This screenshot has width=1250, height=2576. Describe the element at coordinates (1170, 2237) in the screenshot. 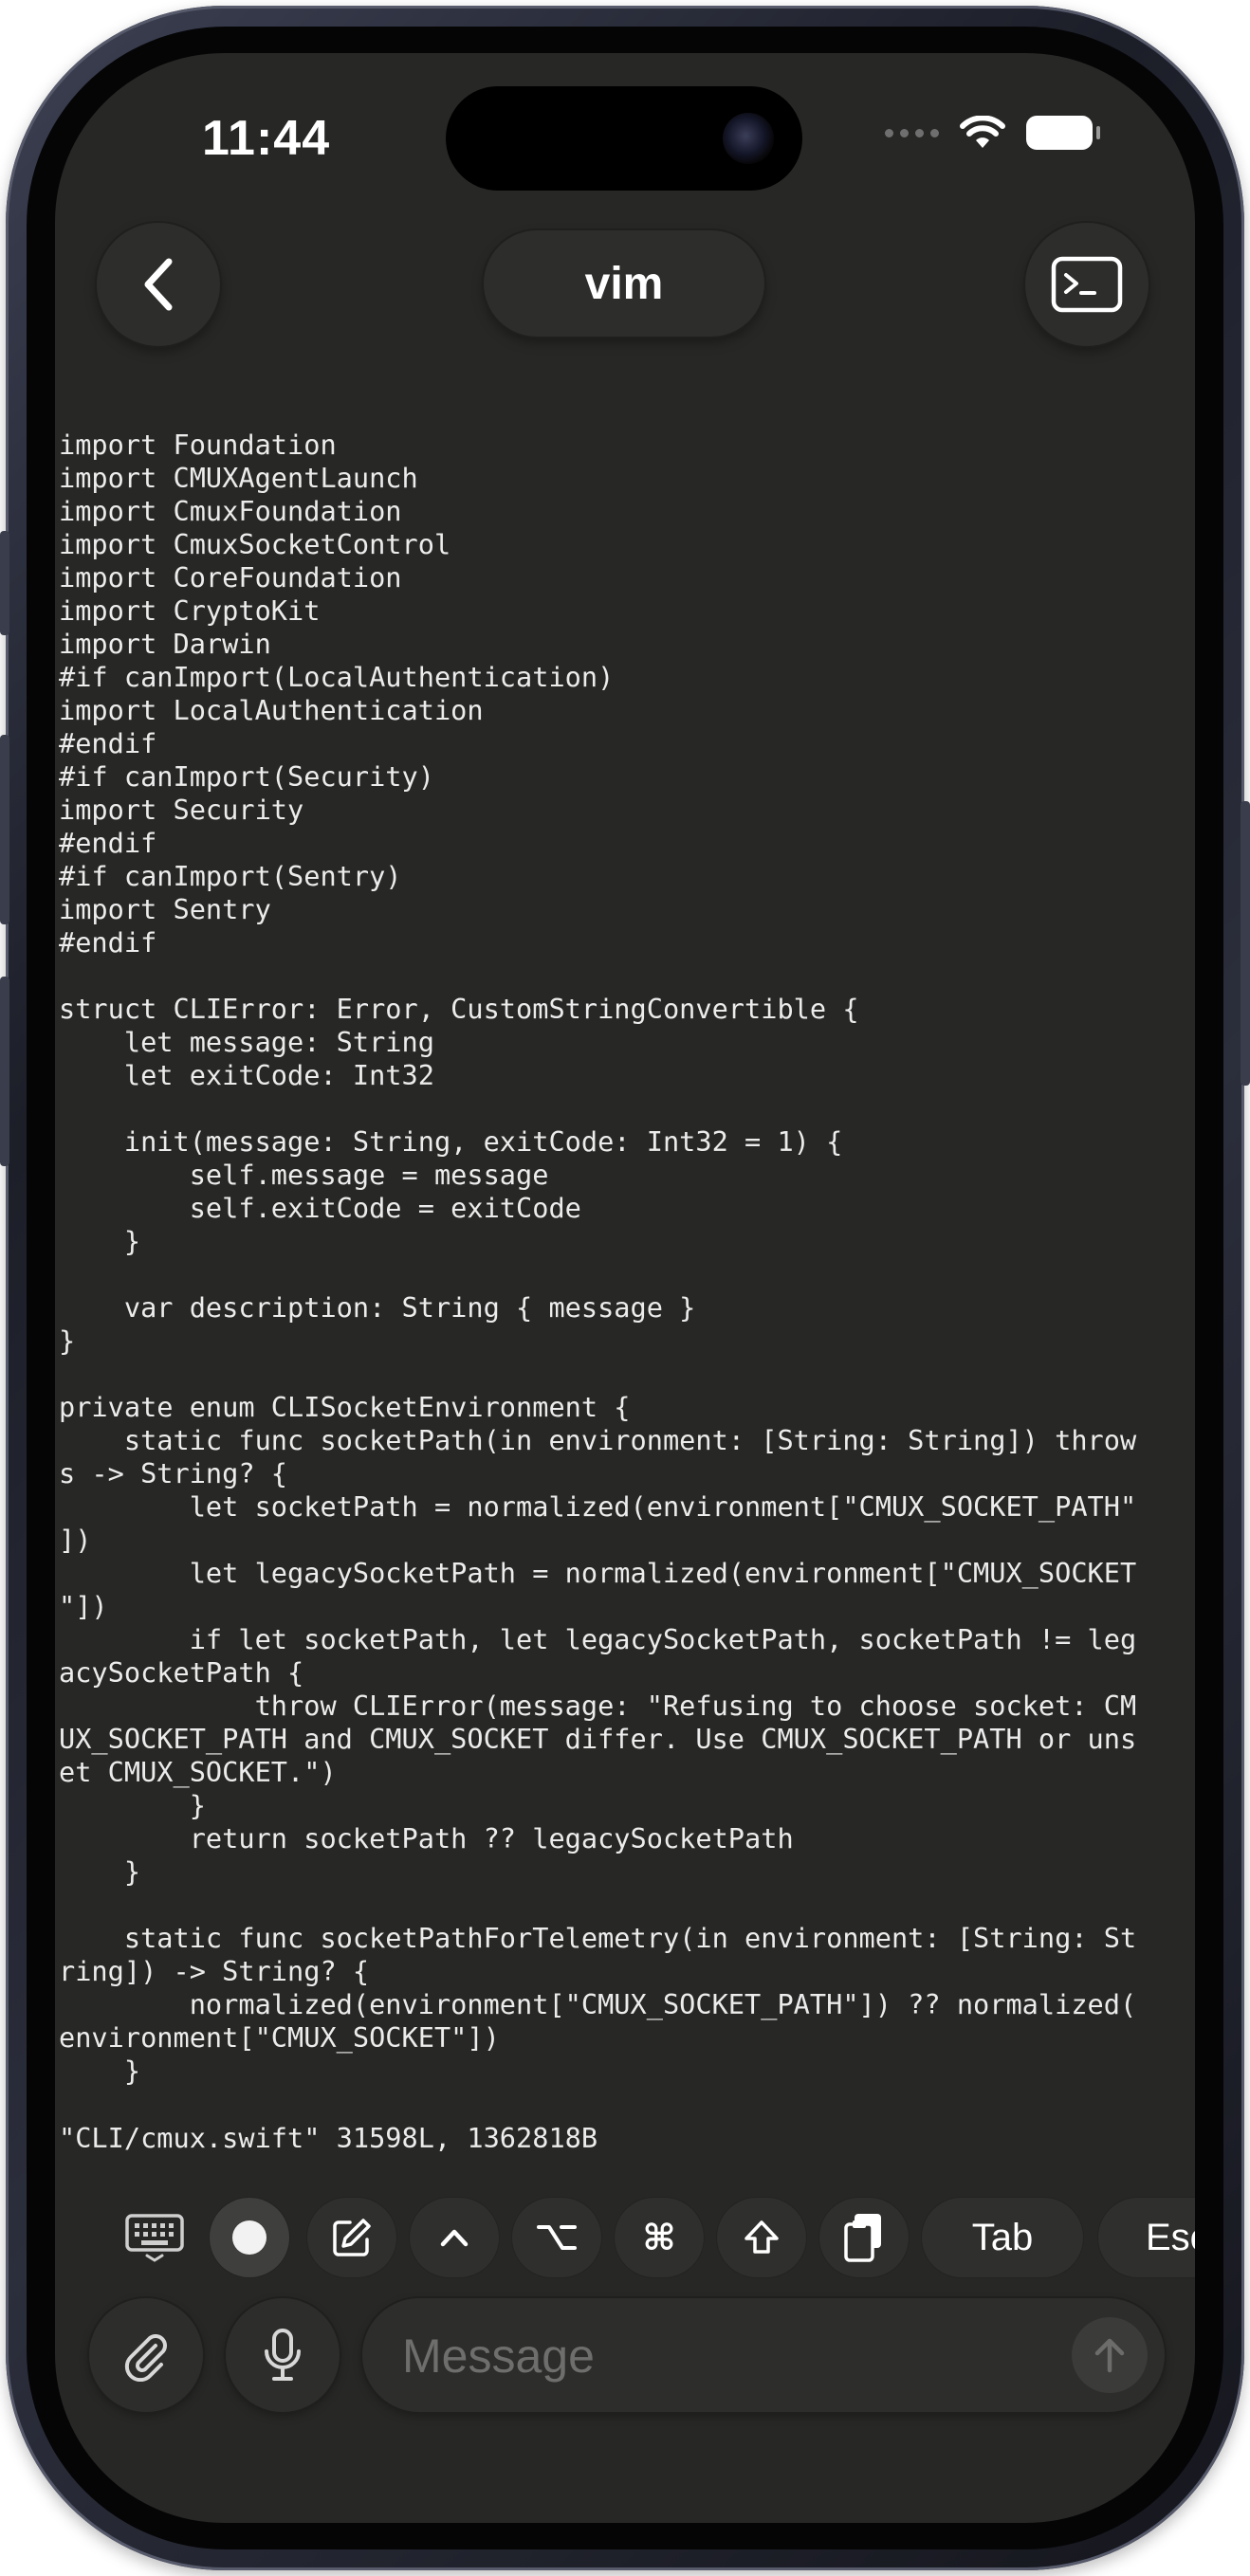

I see `esc-key-label: Esc` at that location.